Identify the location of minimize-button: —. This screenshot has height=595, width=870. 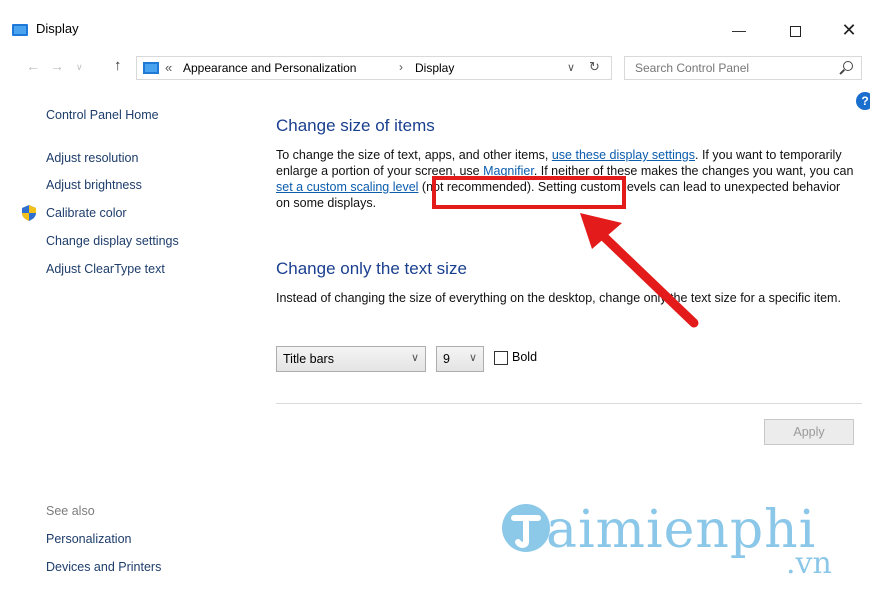
(739, 30).